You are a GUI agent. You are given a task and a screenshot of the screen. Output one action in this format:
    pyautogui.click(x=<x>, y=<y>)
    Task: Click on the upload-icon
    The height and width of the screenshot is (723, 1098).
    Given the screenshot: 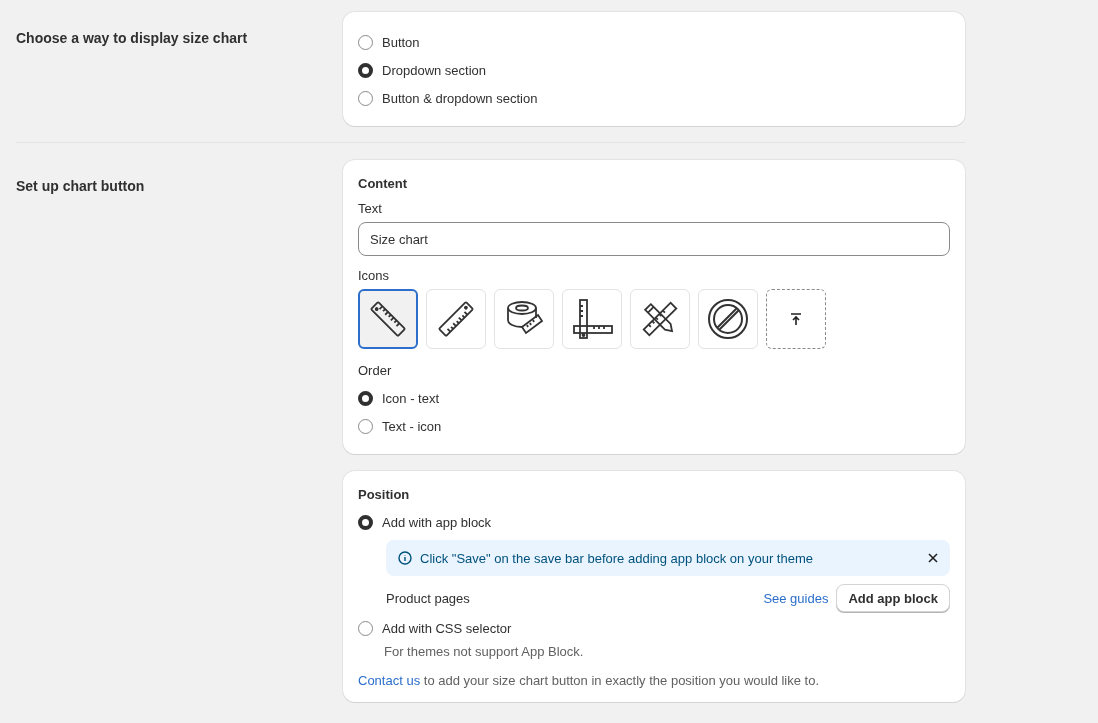 What is the action you would take?
    pyautogui.click(x=796, y=319)
    